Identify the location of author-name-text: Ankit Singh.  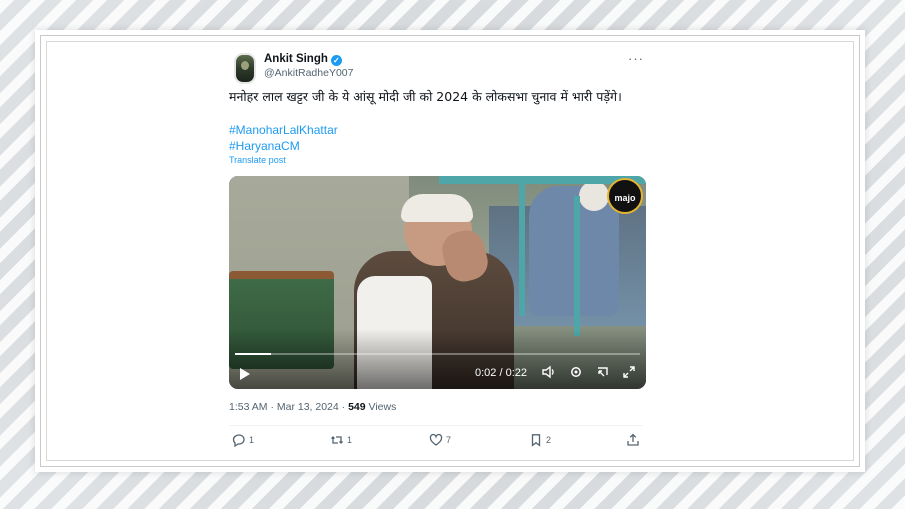
(296, 59).